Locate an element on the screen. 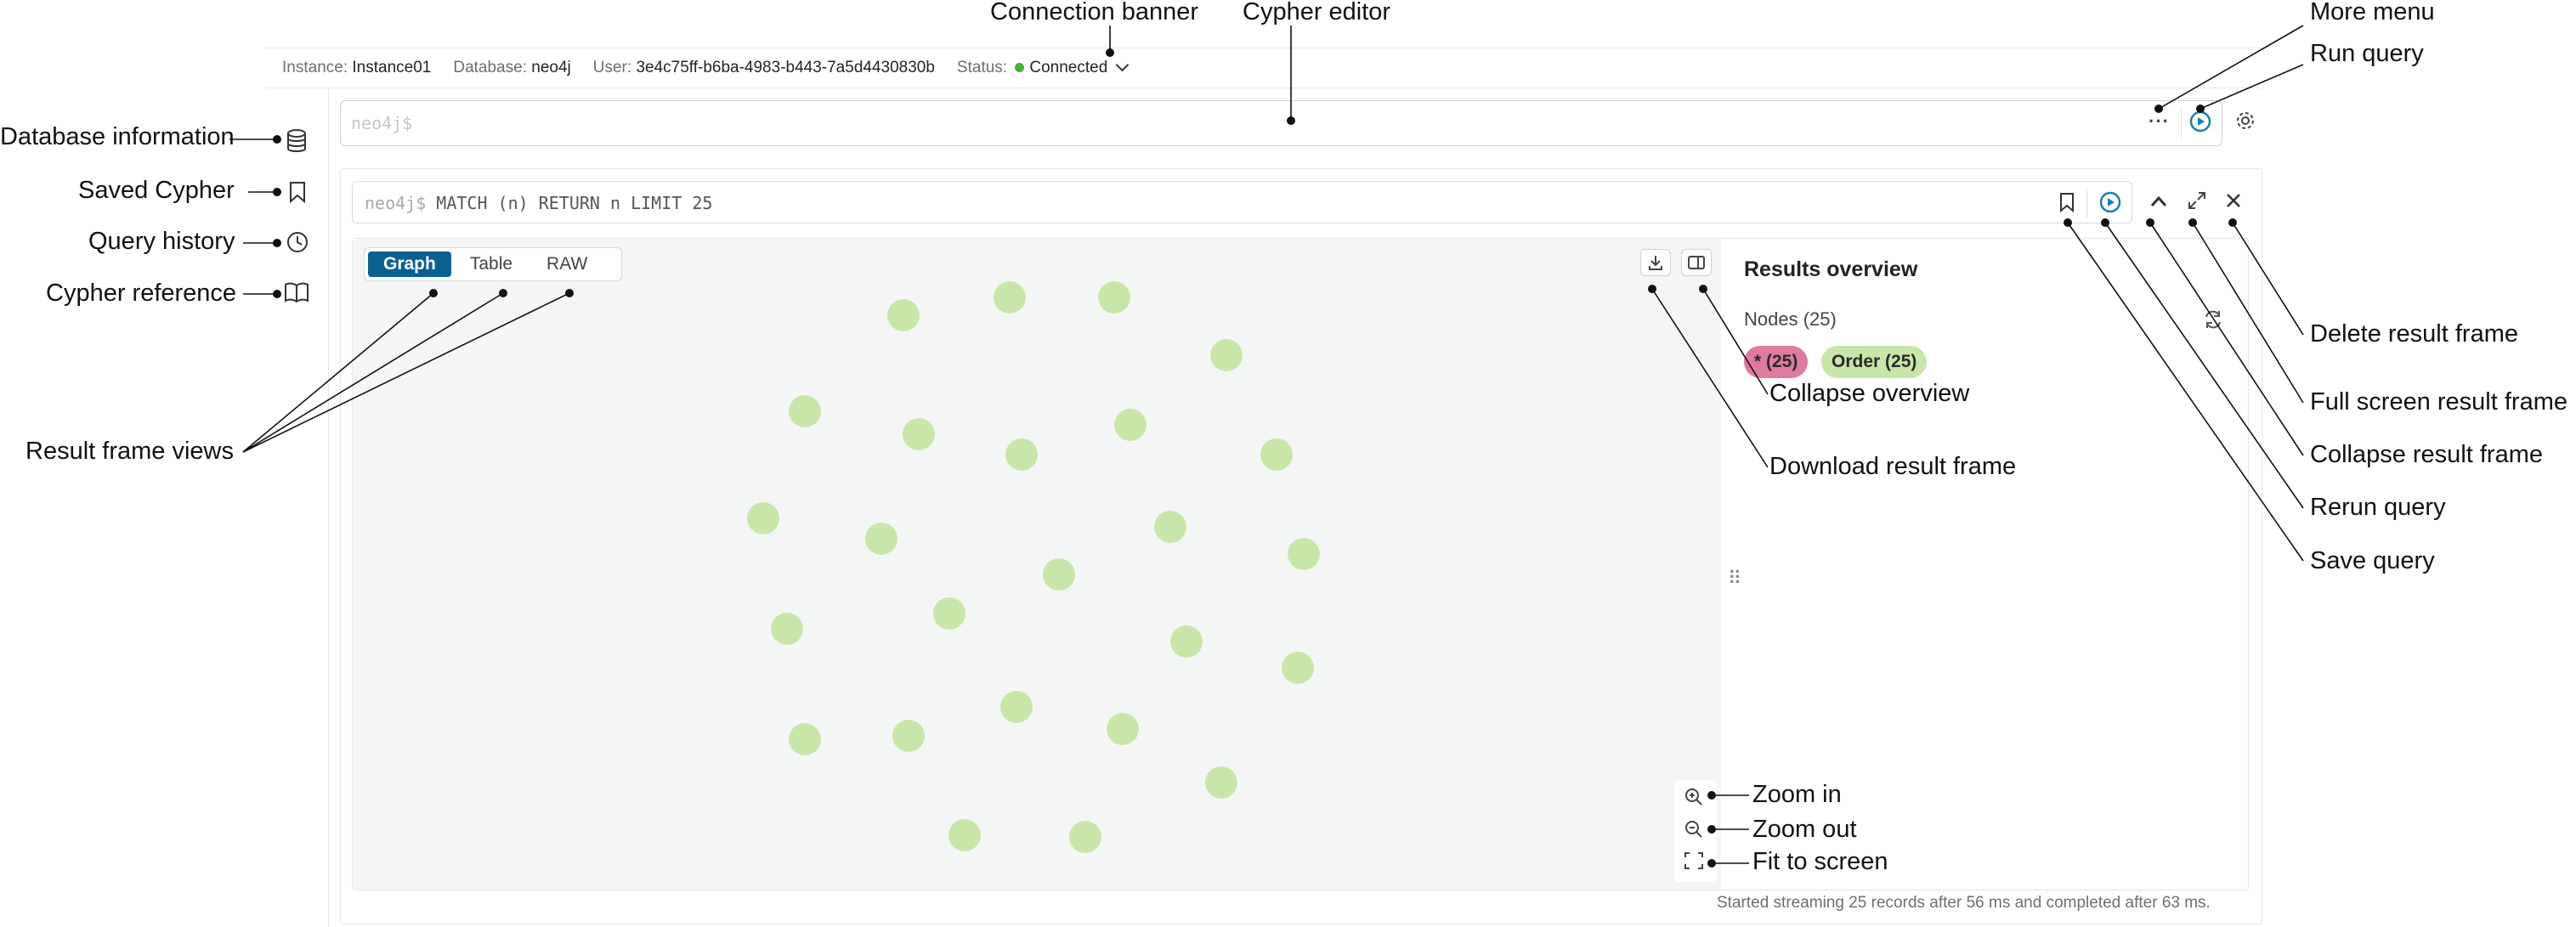 The height and width of the screenshot is (927, 2576). callout-fit-to-screen: Fit to screen is located at coordinates (1820, 861).